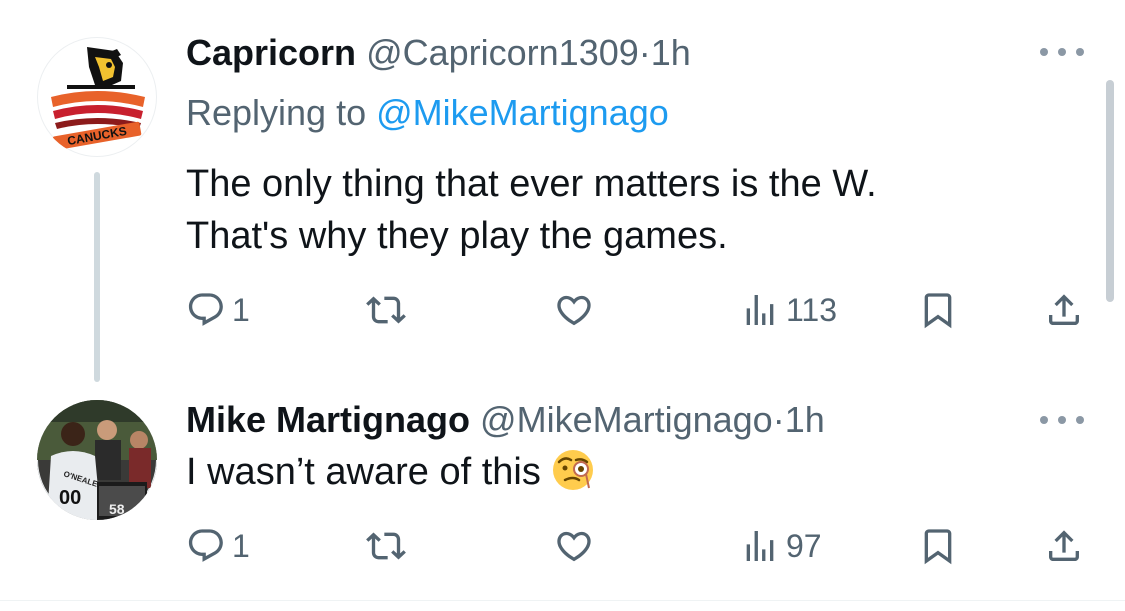  I want to click on replying-to-mention: @MikeMartignago, so click(522, 112).